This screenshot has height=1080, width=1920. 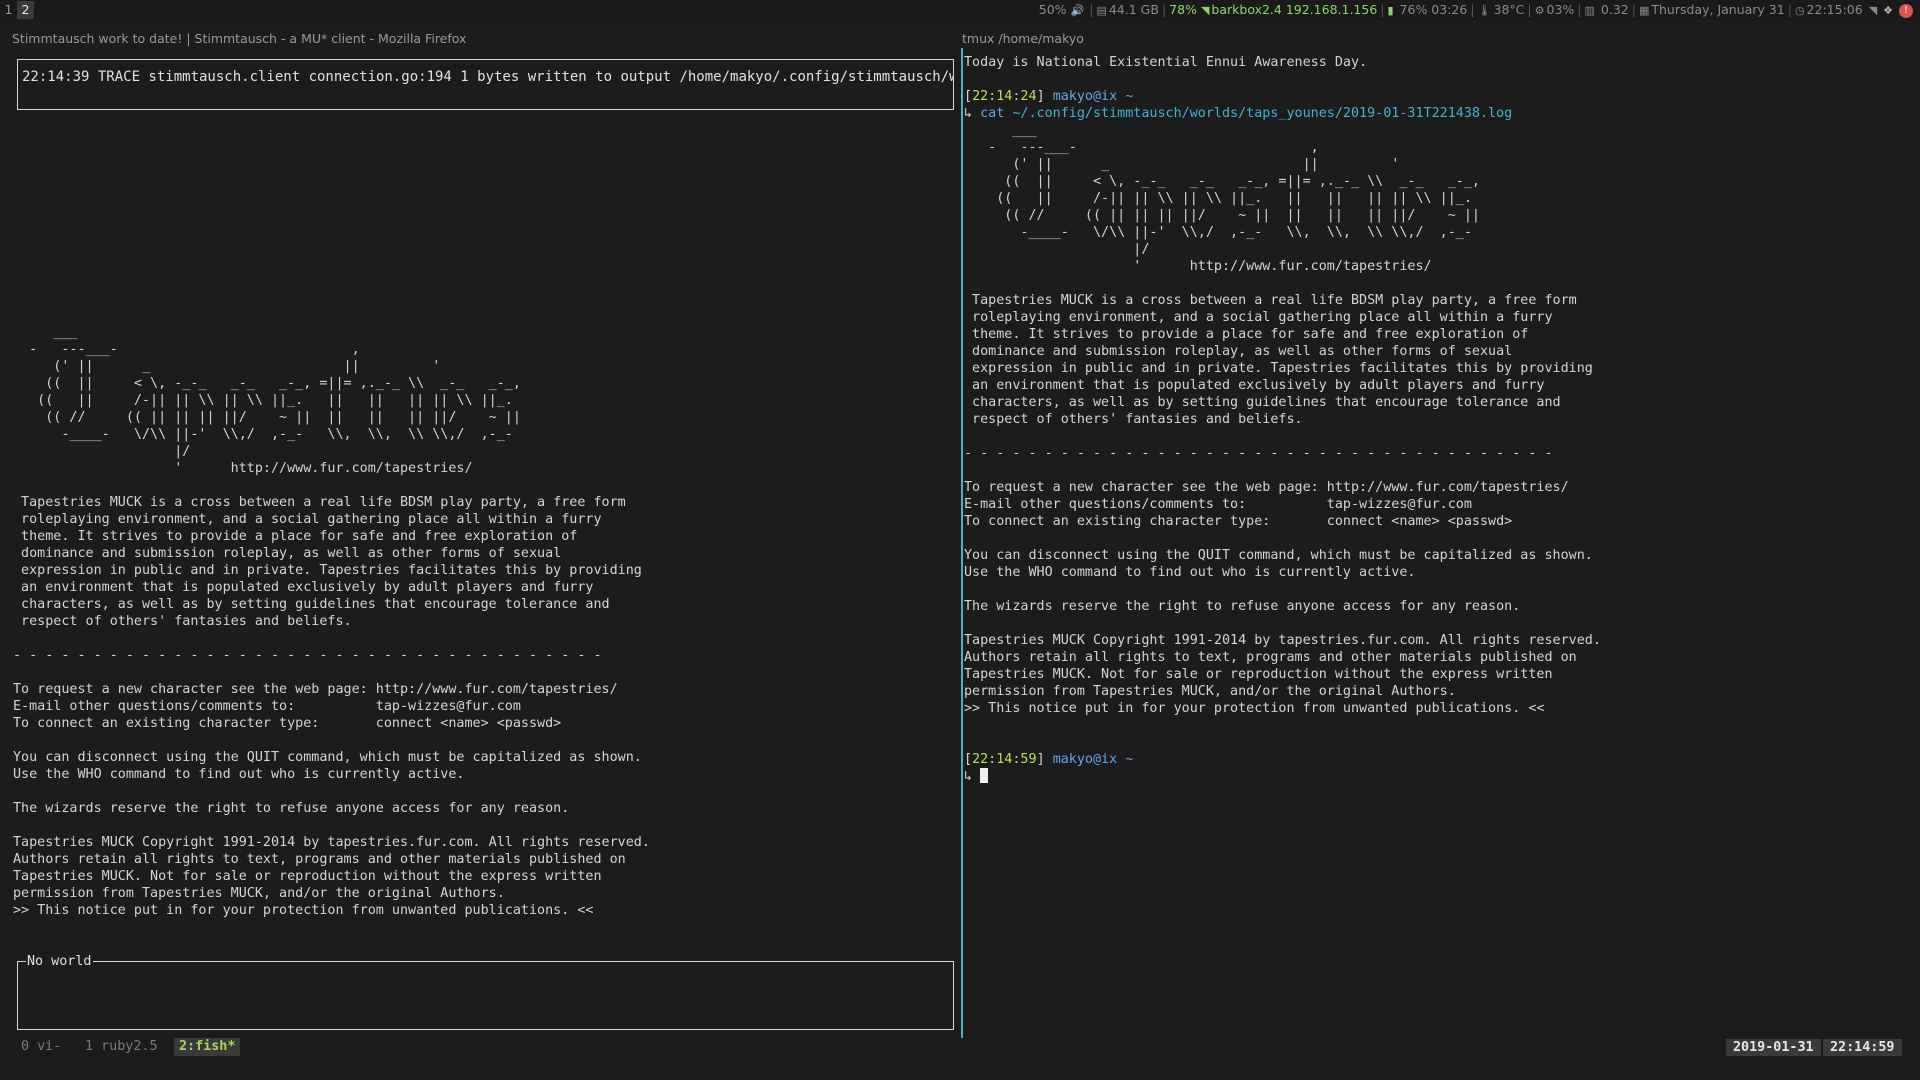 I want to click on cpu-status: ⚙ 03%, so click(x=1554, y=9).